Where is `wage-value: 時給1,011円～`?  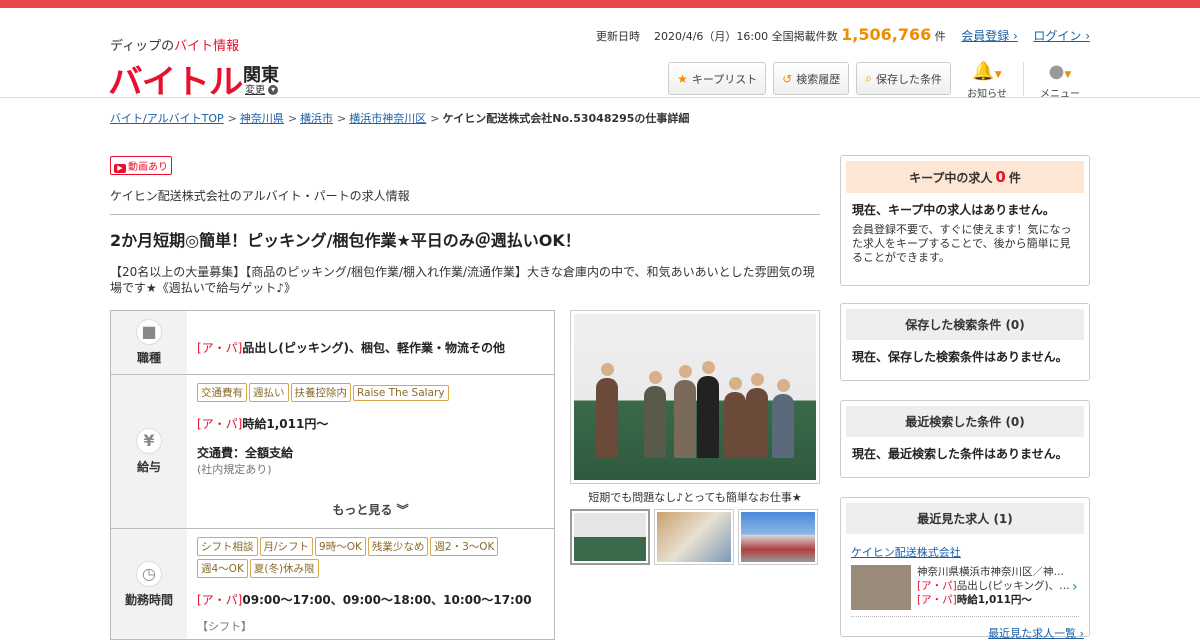
wage-value: 時給1,011円～ is located at coordinates (285, 424).